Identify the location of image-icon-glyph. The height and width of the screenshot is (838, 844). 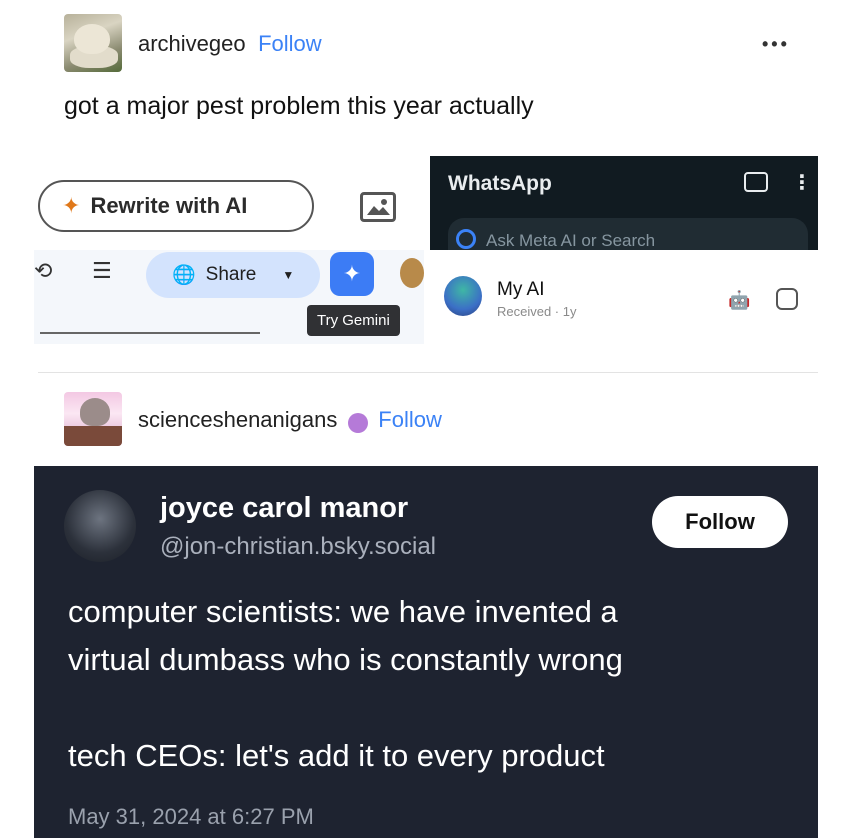
(378, 207).